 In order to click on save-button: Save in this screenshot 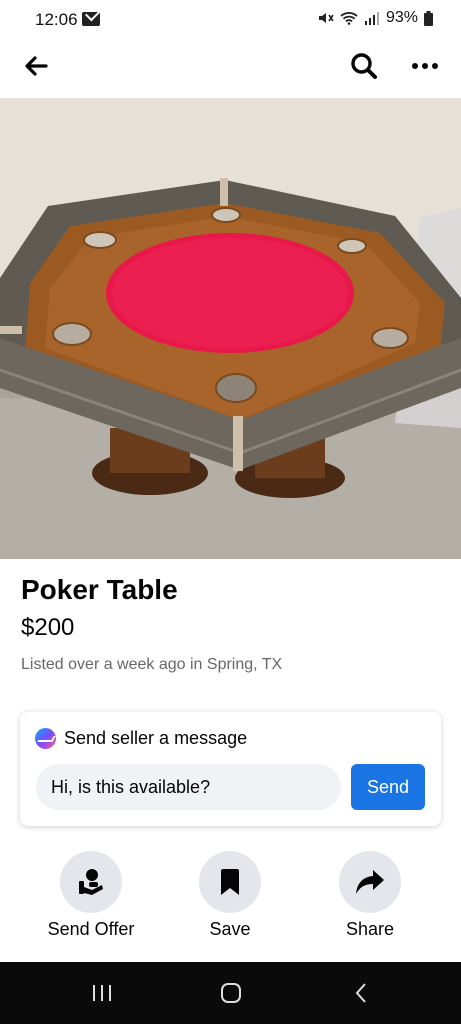, I will do `click(230, 895)`.